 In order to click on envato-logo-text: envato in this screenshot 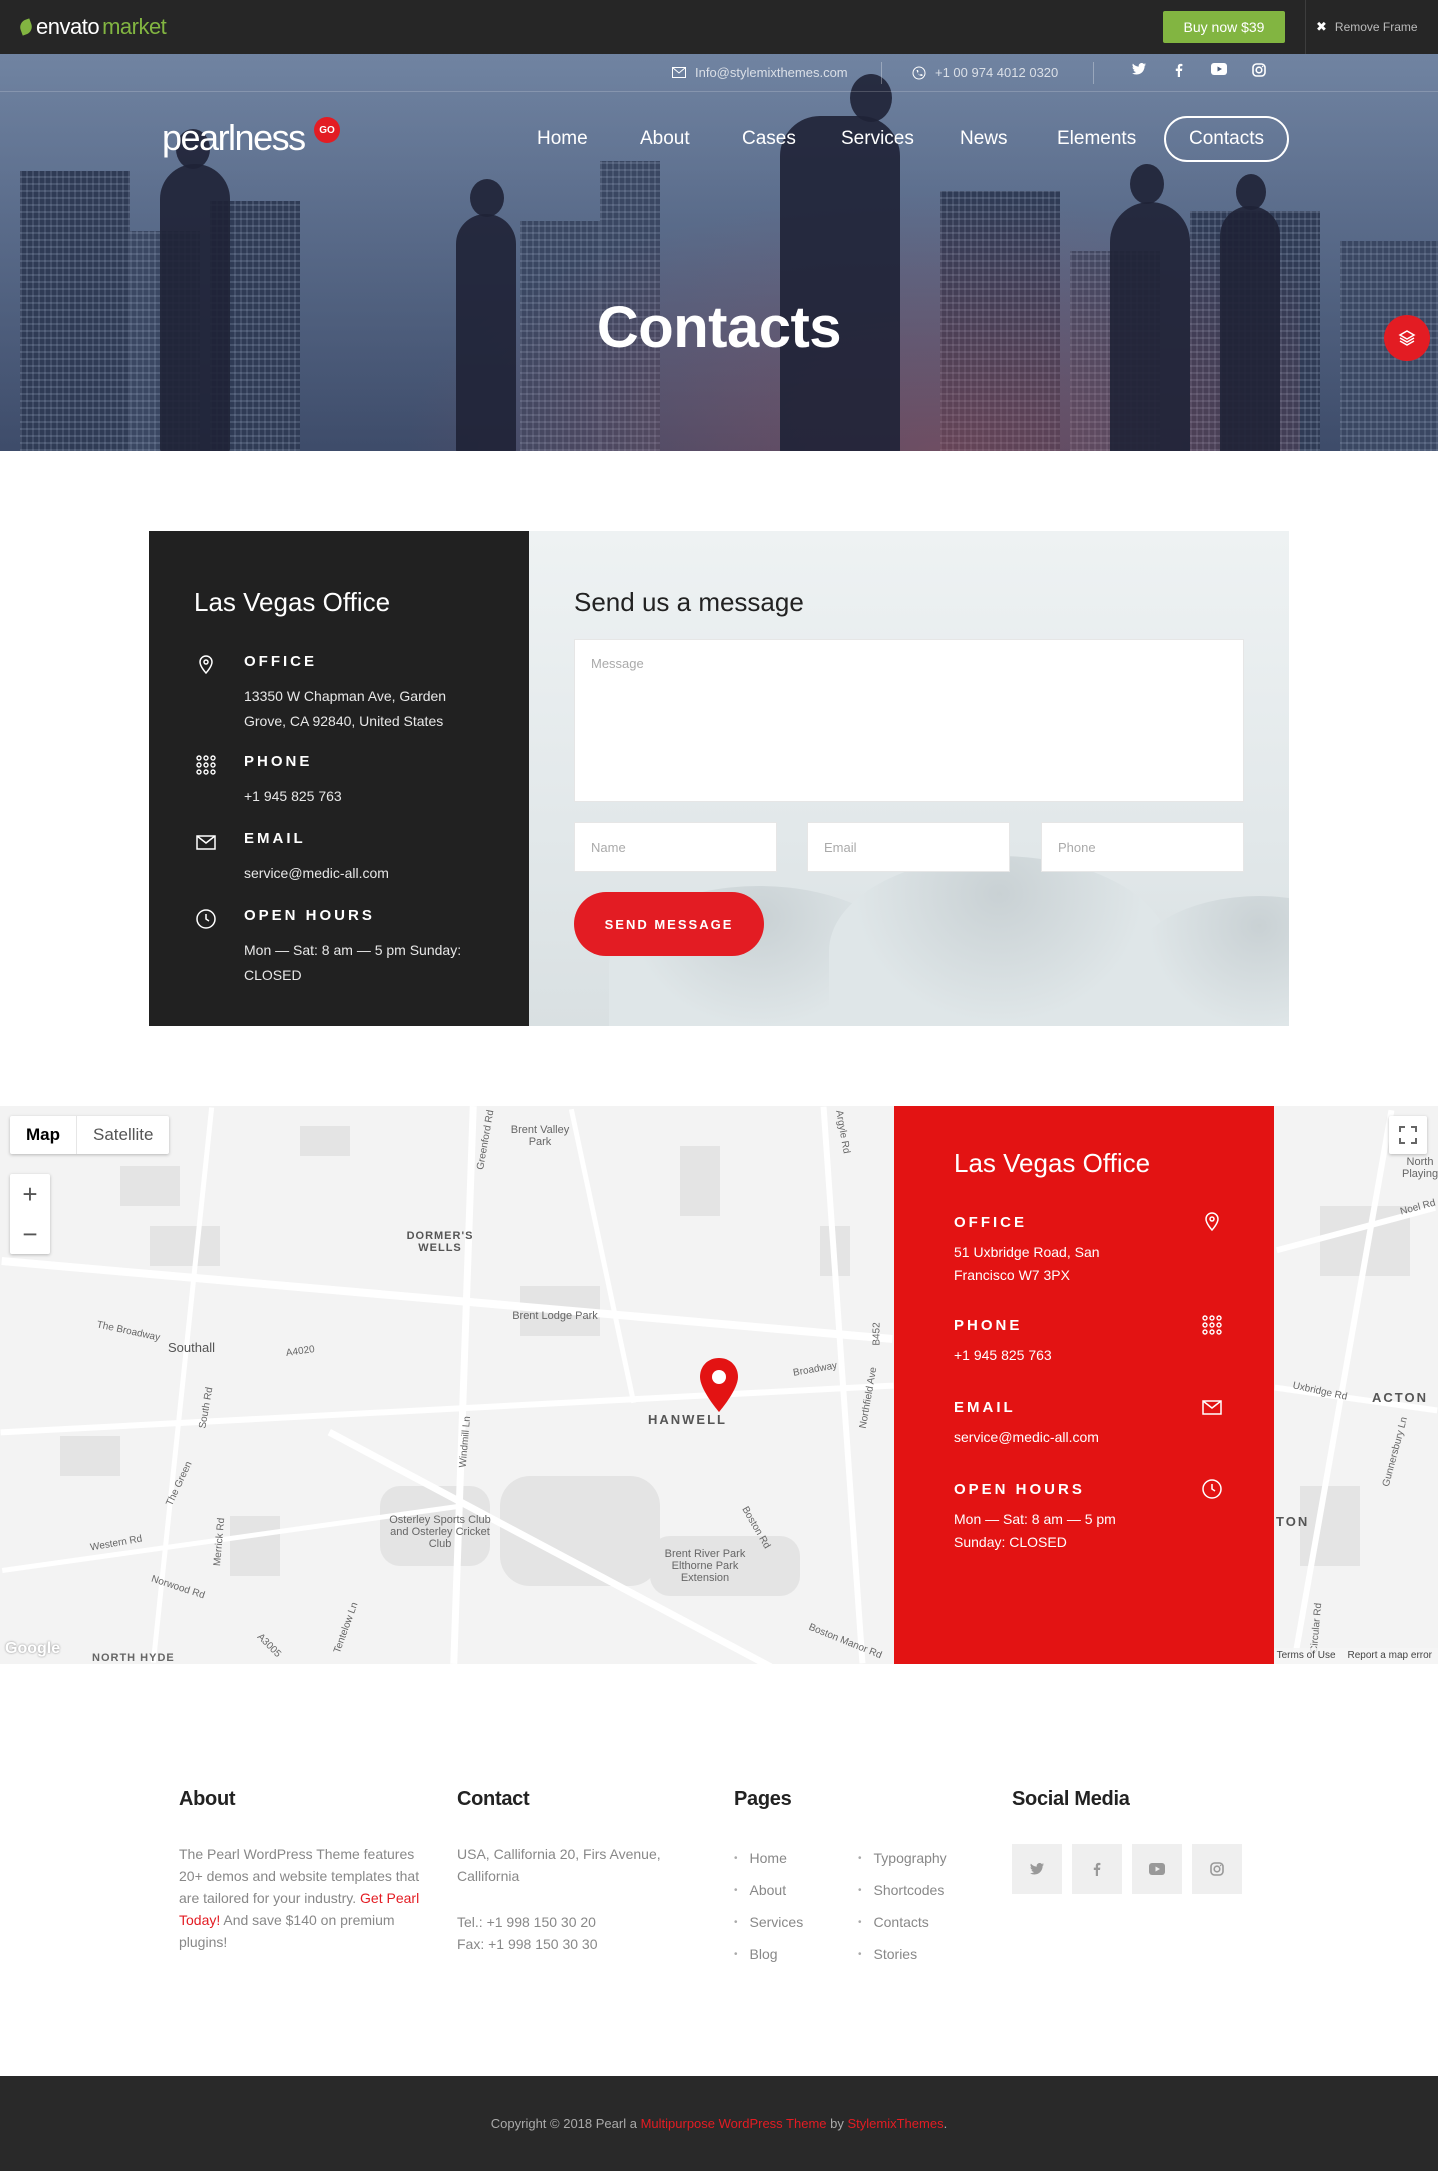, I will do `click(68, 26)`.